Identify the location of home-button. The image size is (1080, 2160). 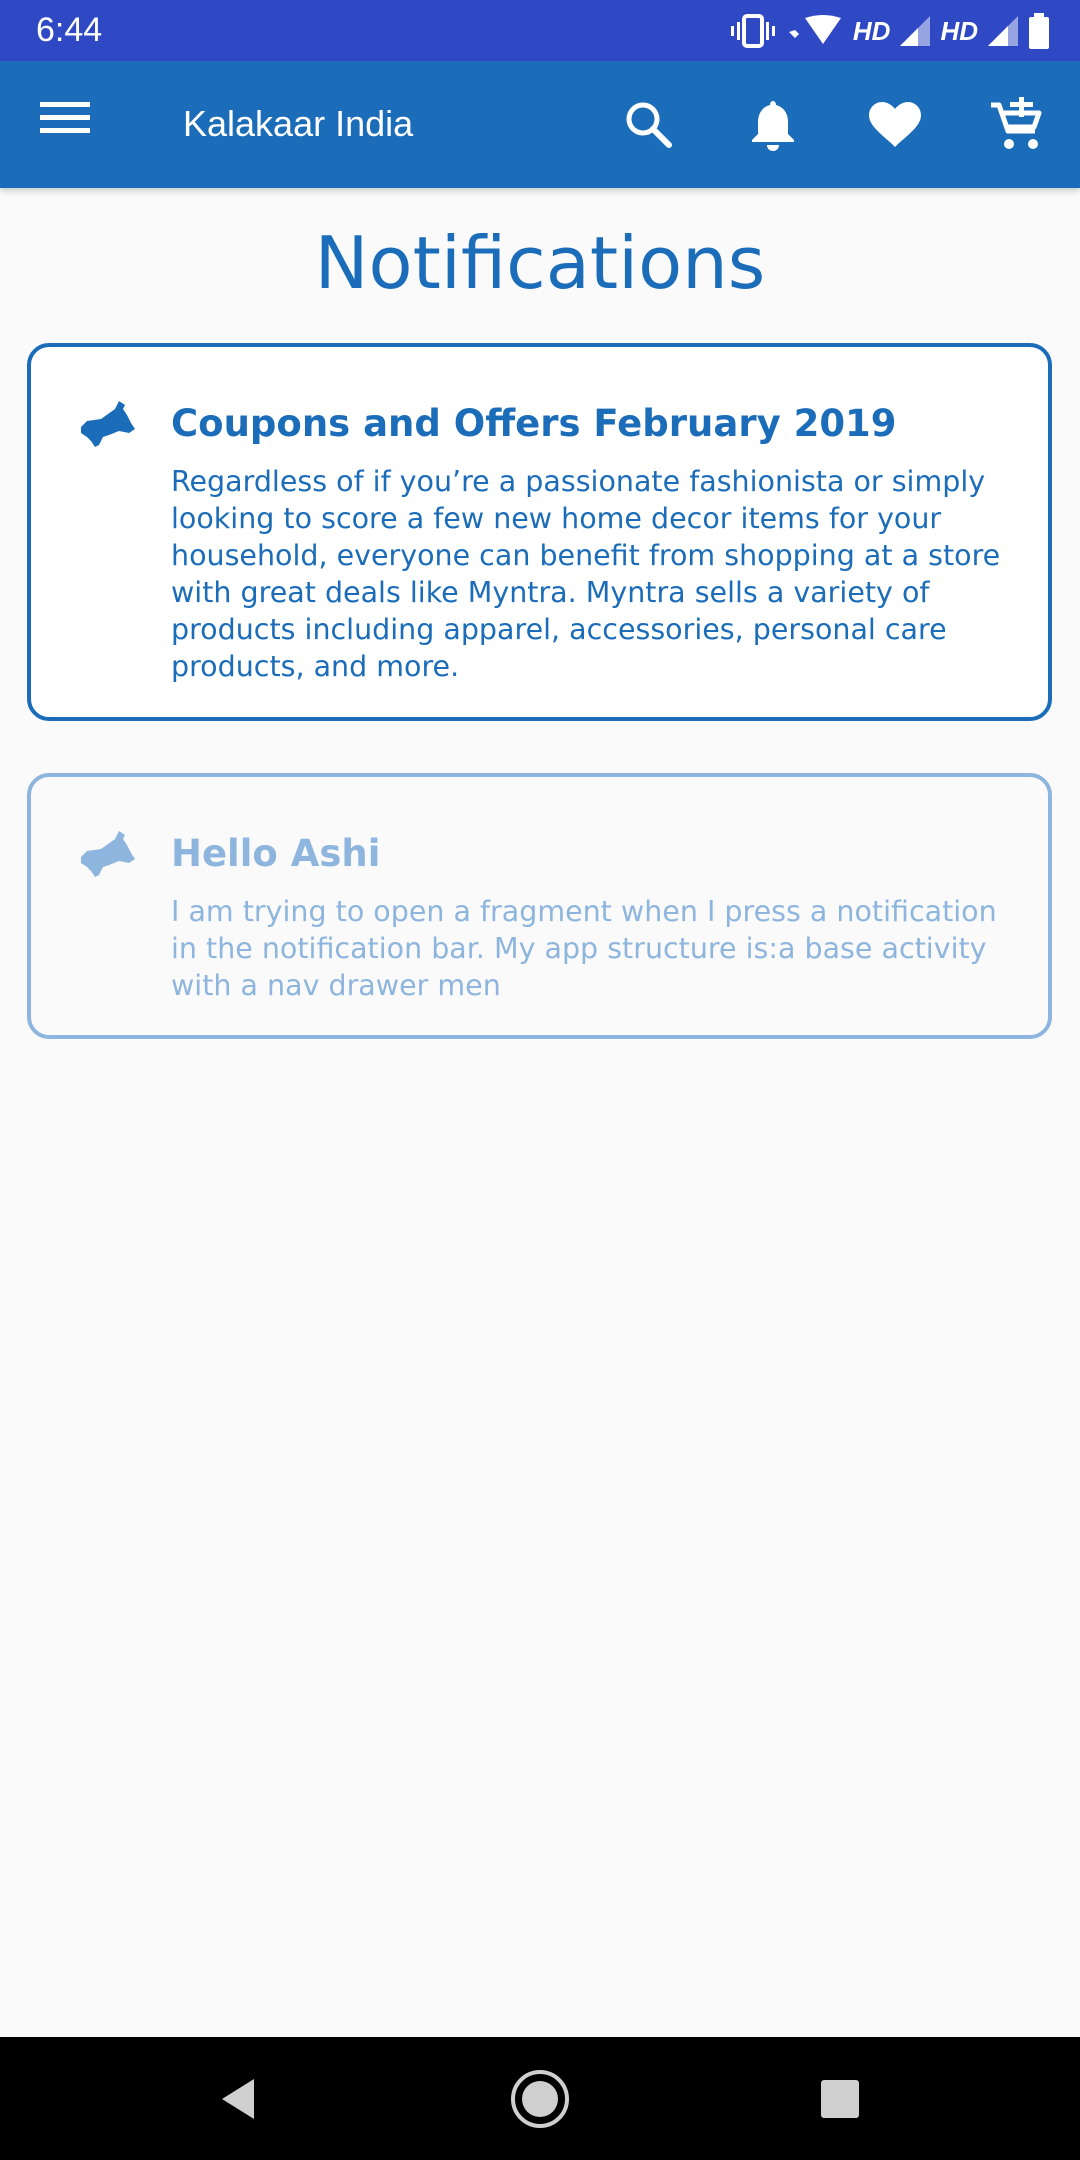
(540, 2099).